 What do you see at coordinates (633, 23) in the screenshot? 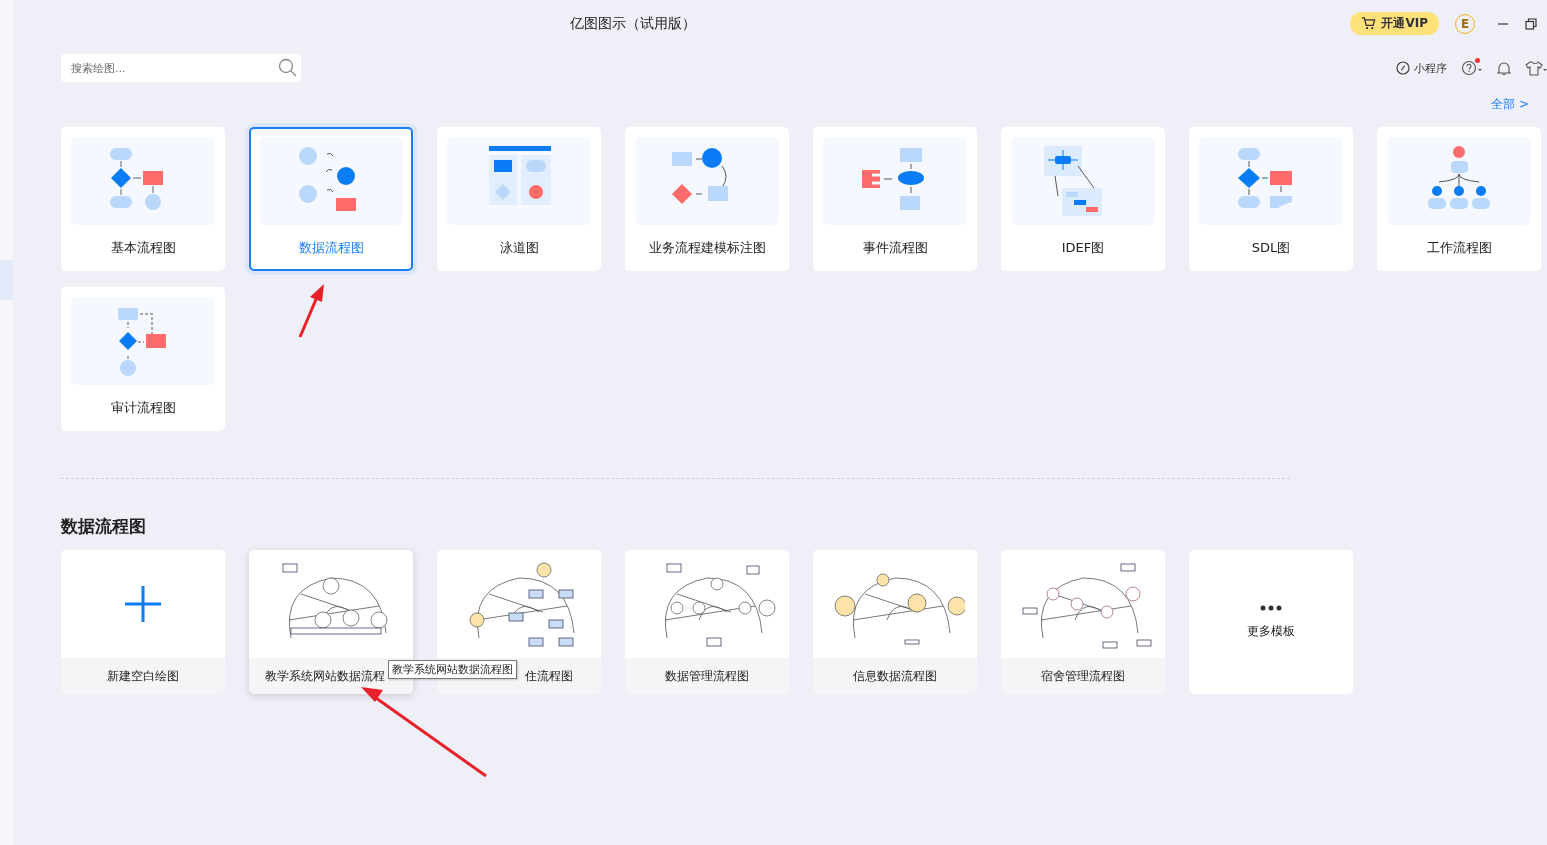
I see `window-title: 亿图图示（试用版）` at bounding box center [633, 23].